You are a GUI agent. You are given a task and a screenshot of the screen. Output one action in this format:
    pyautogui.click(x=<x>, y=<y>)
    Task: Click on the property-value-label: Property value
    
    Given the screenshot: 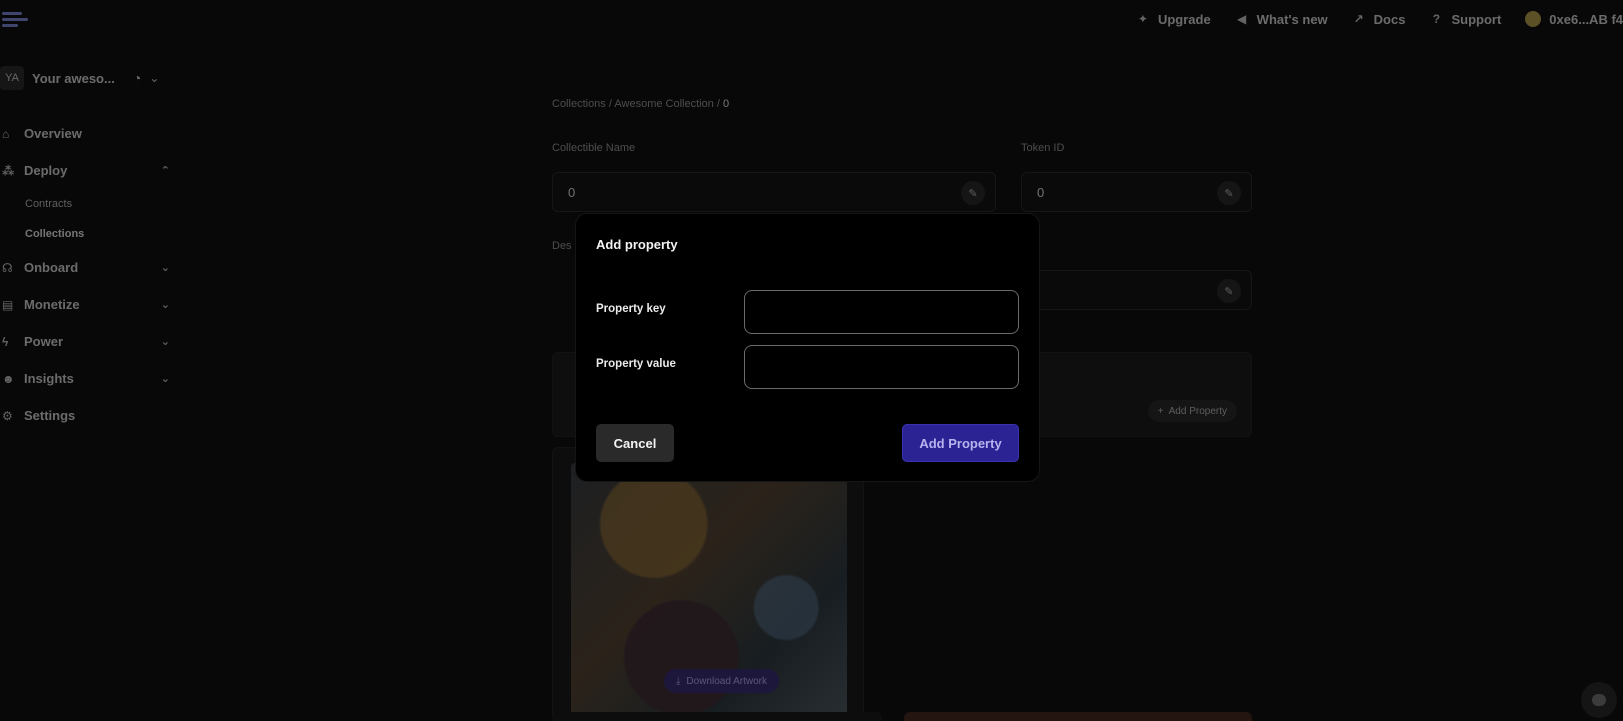 What is the action you would take?
    pyautogui.click(x=636, y=364)
    